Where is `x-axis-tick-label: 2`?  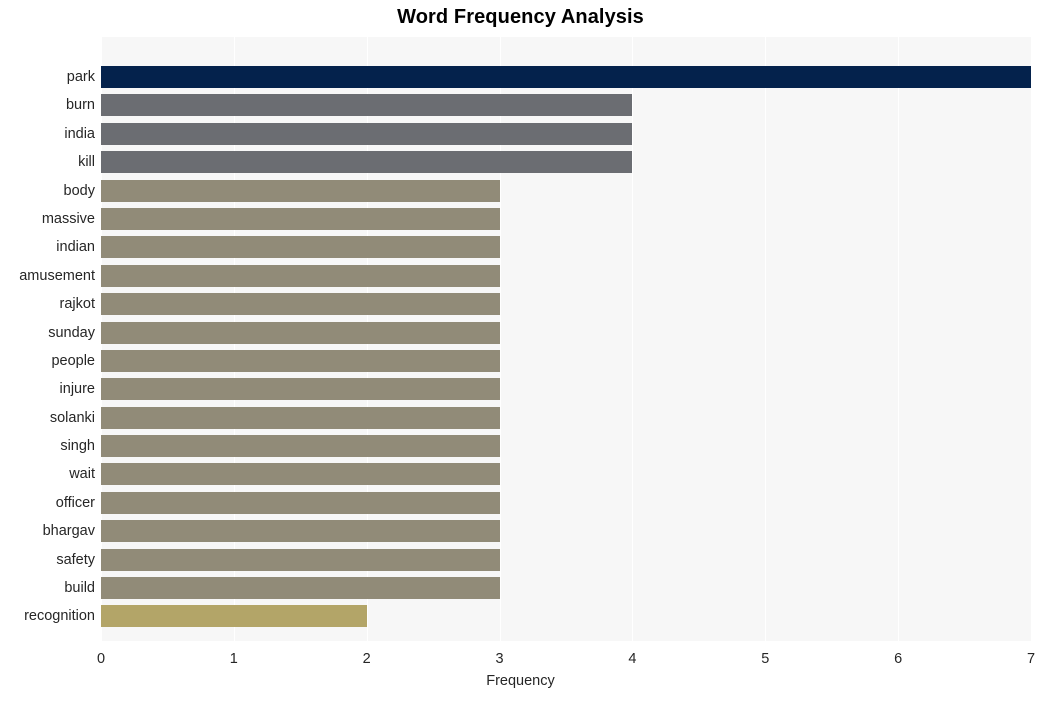 x-axis-tick-label: 2 is located at coordinates (366, 659).